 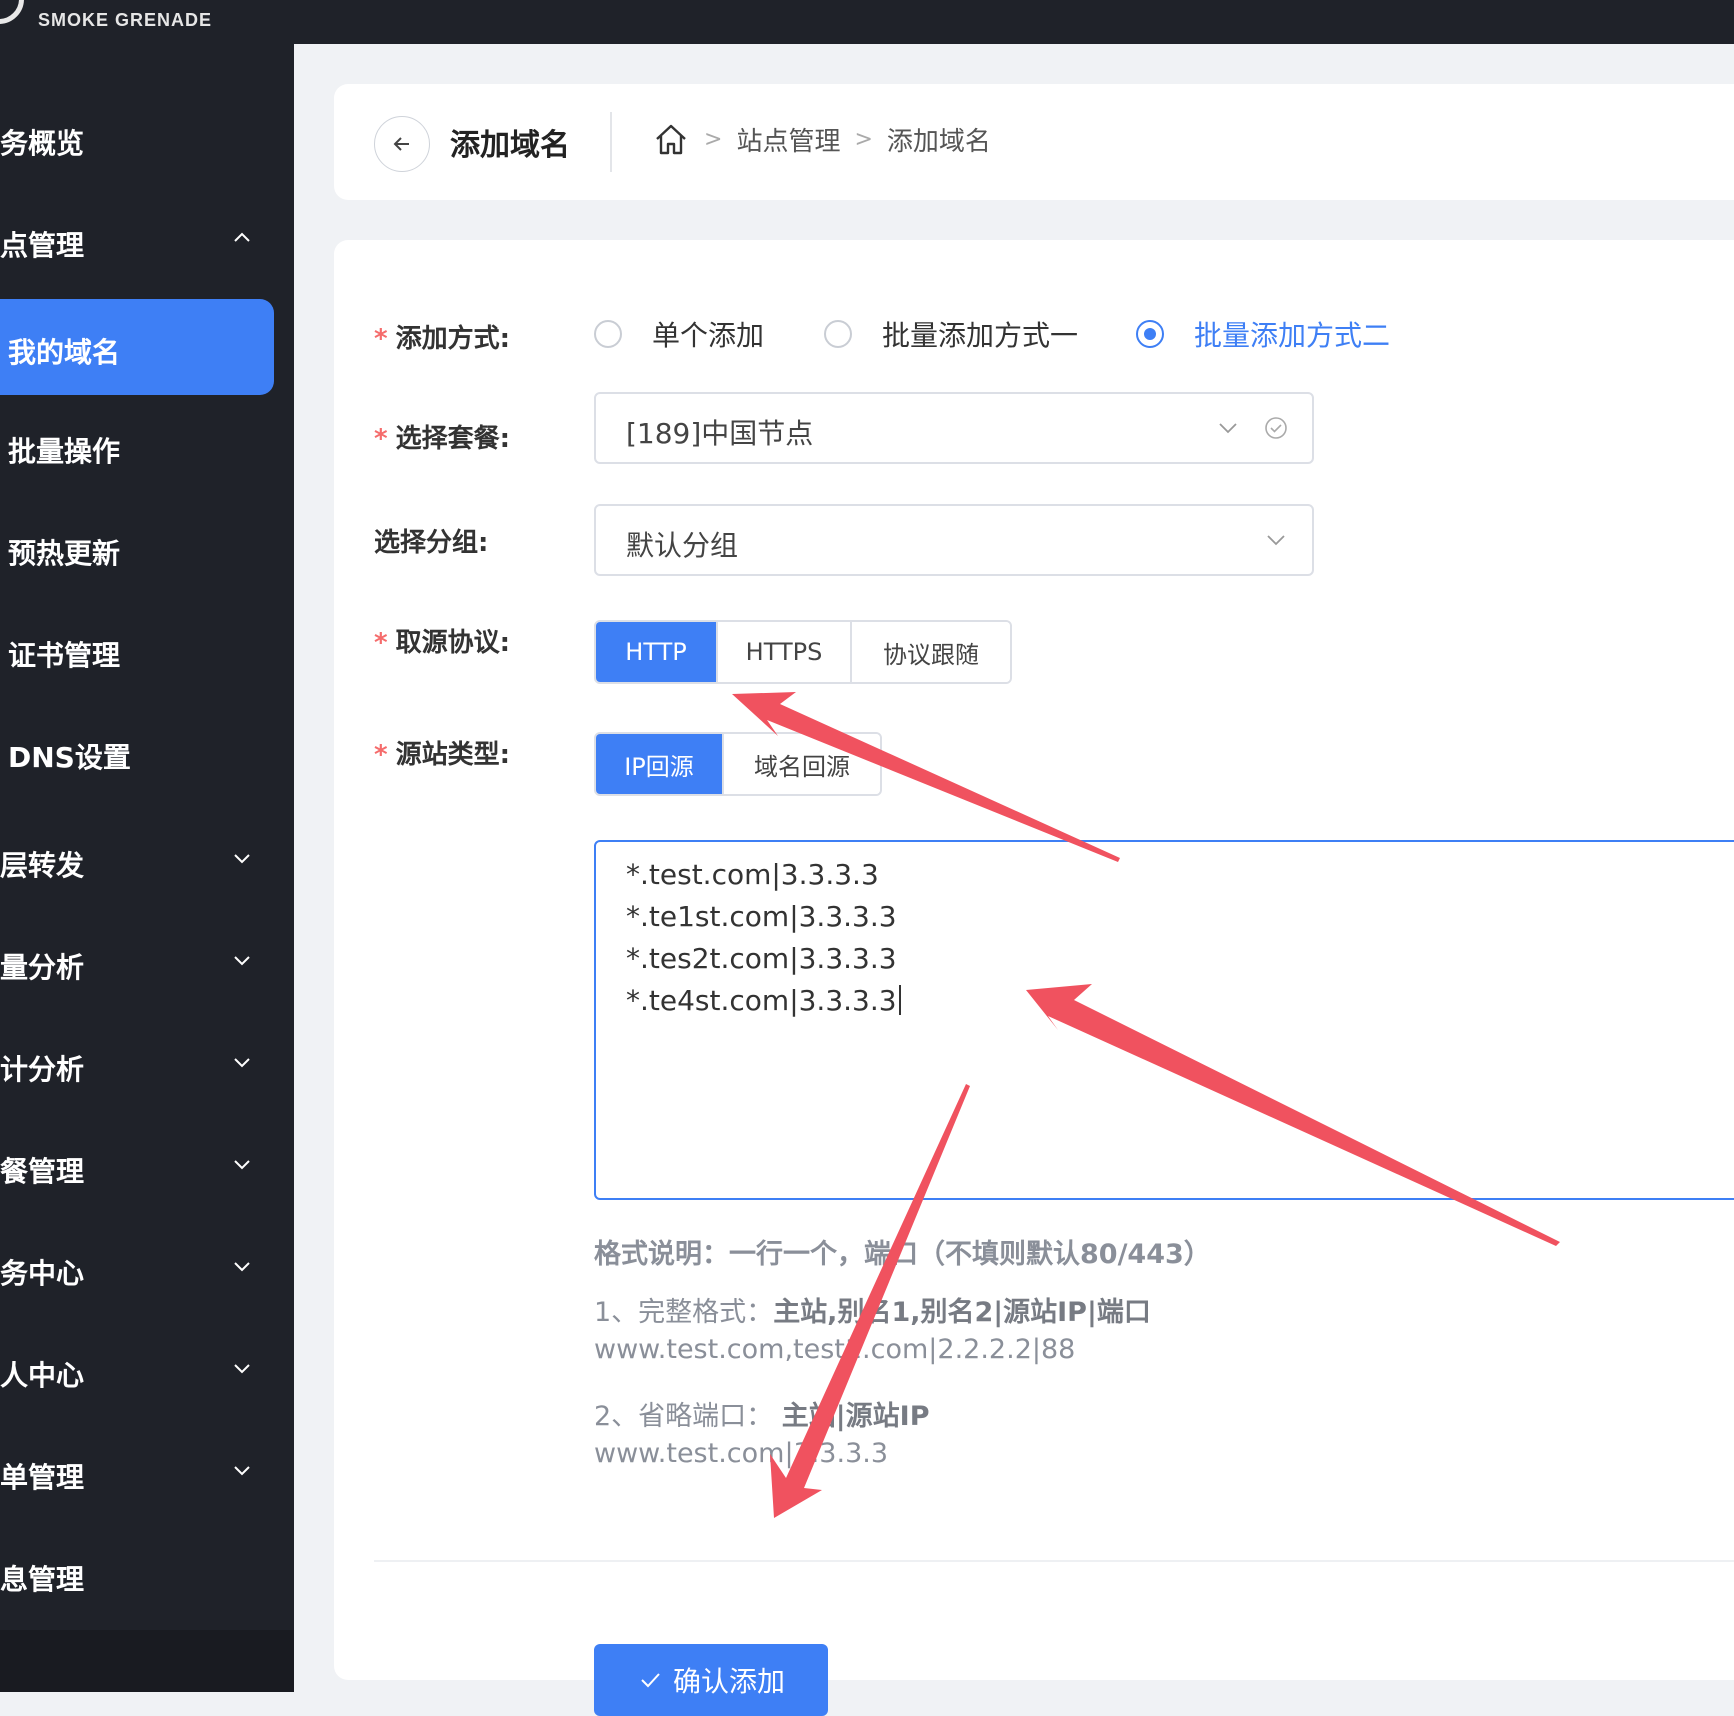 What do you see at coordinates (611, 142) in the screenshot?
I see `title-divider` at bounding box center [611, 142].